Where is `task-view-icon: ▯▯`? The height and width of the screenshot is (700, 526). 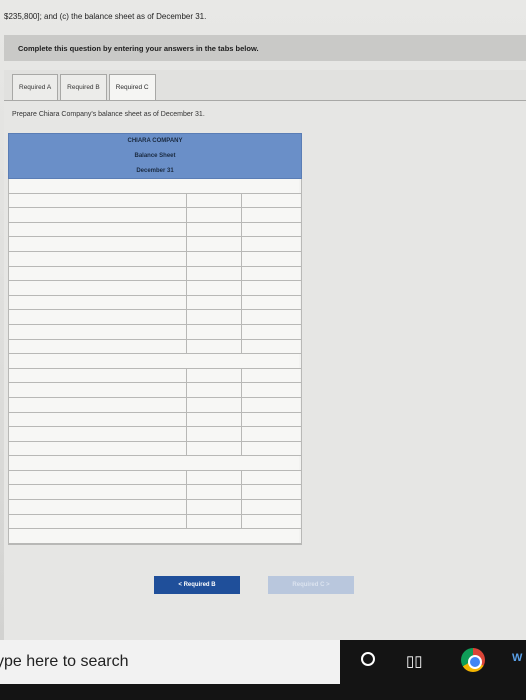
task-view-icon: ▯▯ is located at coordinates (414, 661).